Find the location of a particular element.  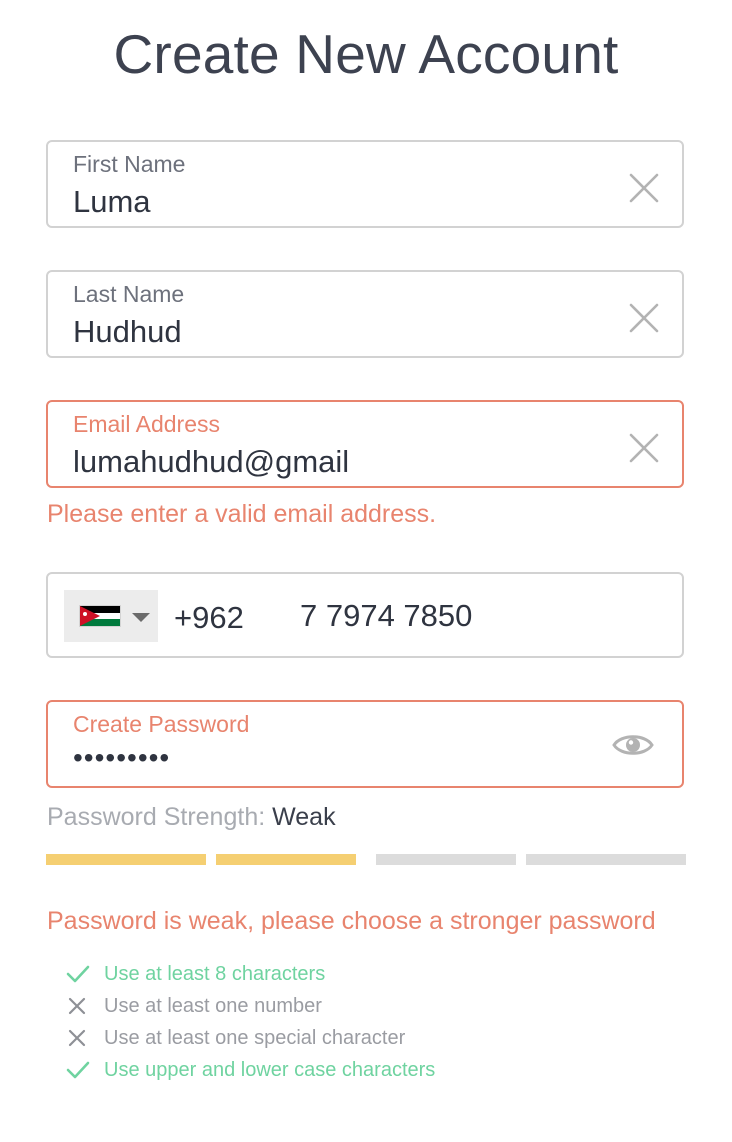

password-strength: Password Strength: Weak is located at coordinates (191, 817).